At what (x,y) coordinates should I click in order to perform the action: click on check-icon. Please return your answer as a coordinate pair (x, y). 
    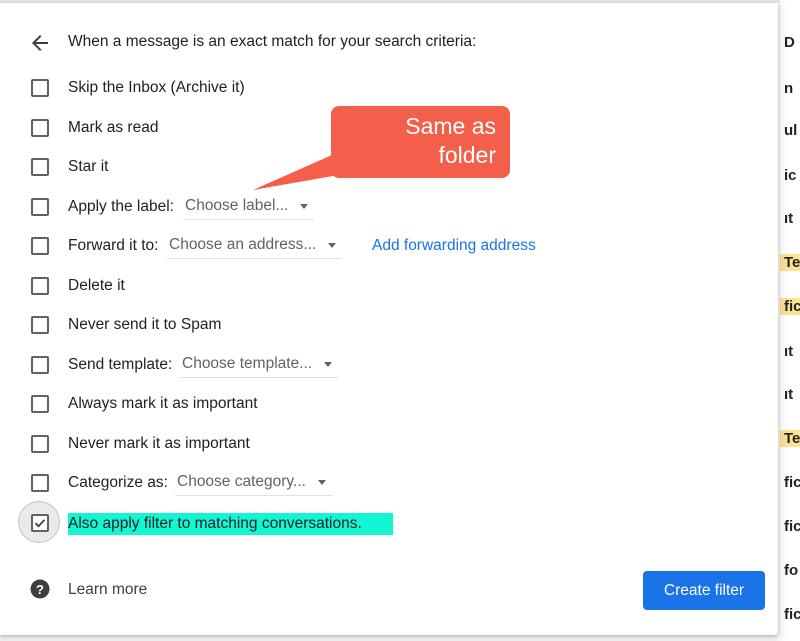
    Looking at the image, I should click on (40, 523).